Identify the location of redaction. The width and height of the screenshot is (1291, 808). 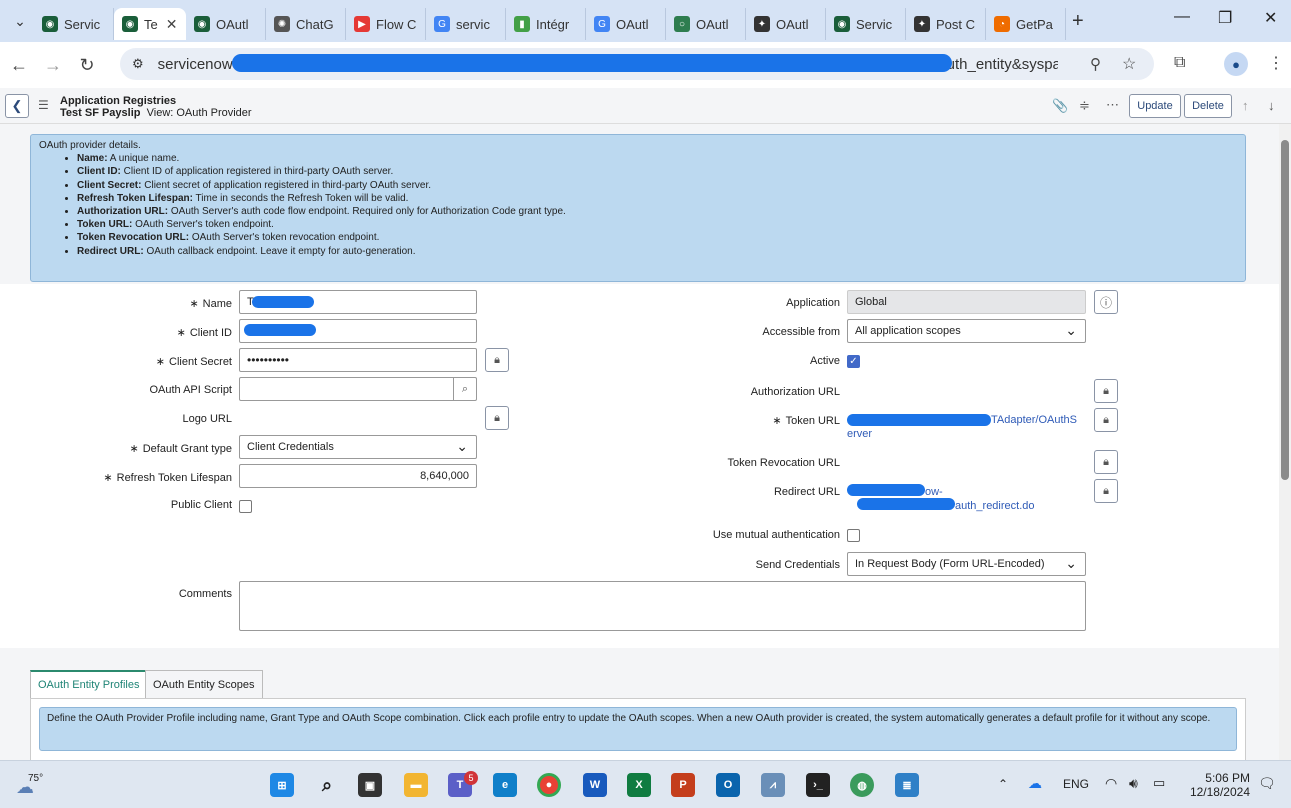
(919, 420).